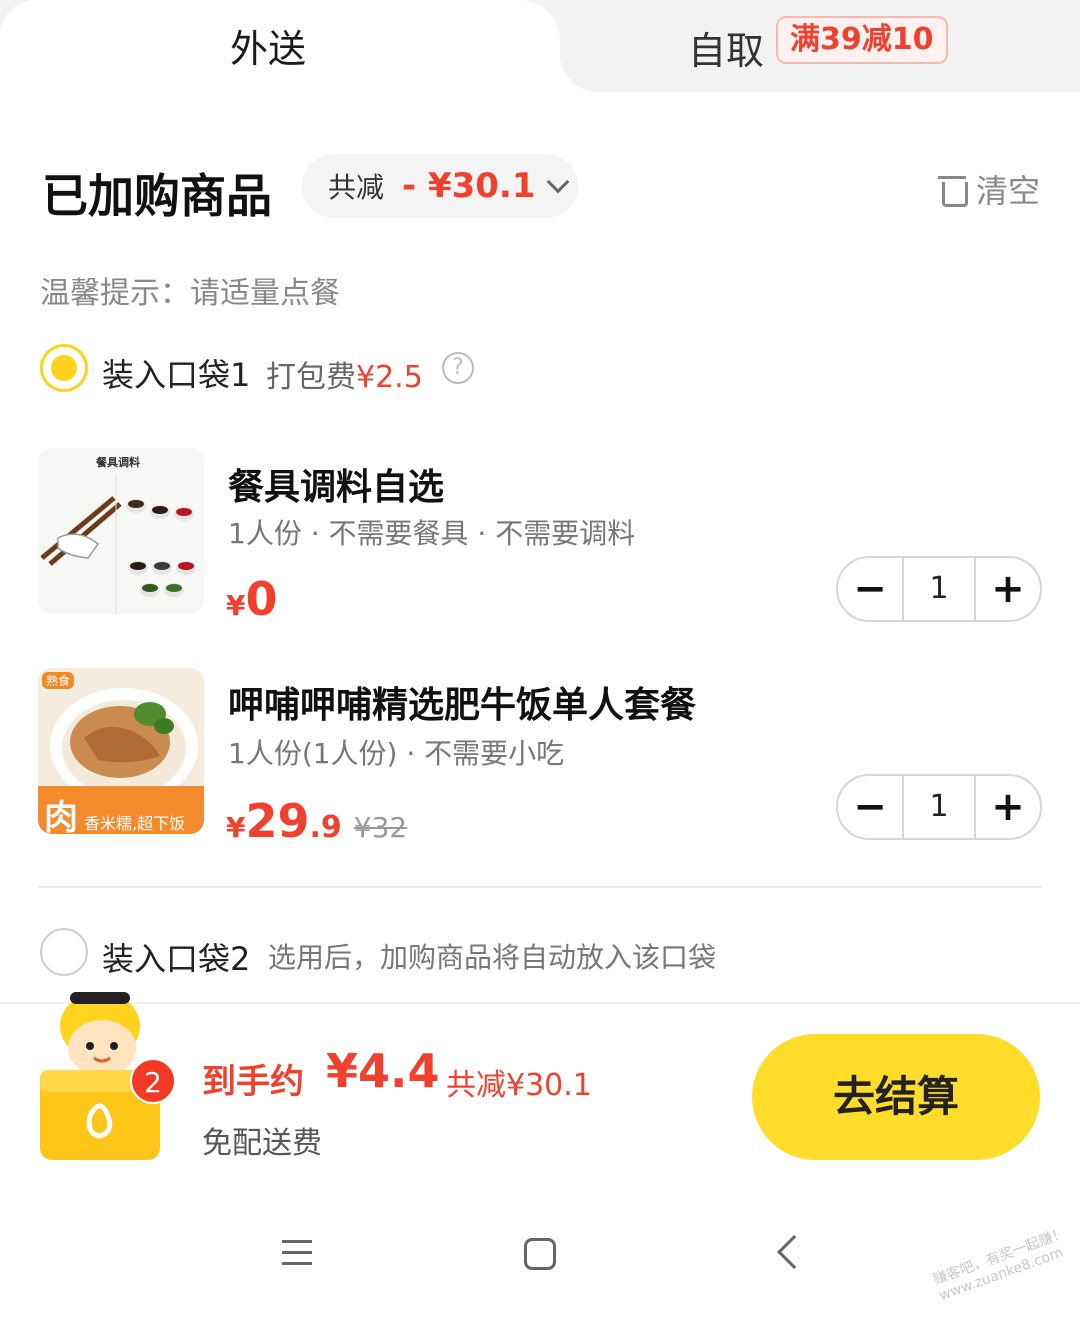 The width and height of the screenshot is (1080, 1322). I want to click on back-icon, so click(794, 1252).